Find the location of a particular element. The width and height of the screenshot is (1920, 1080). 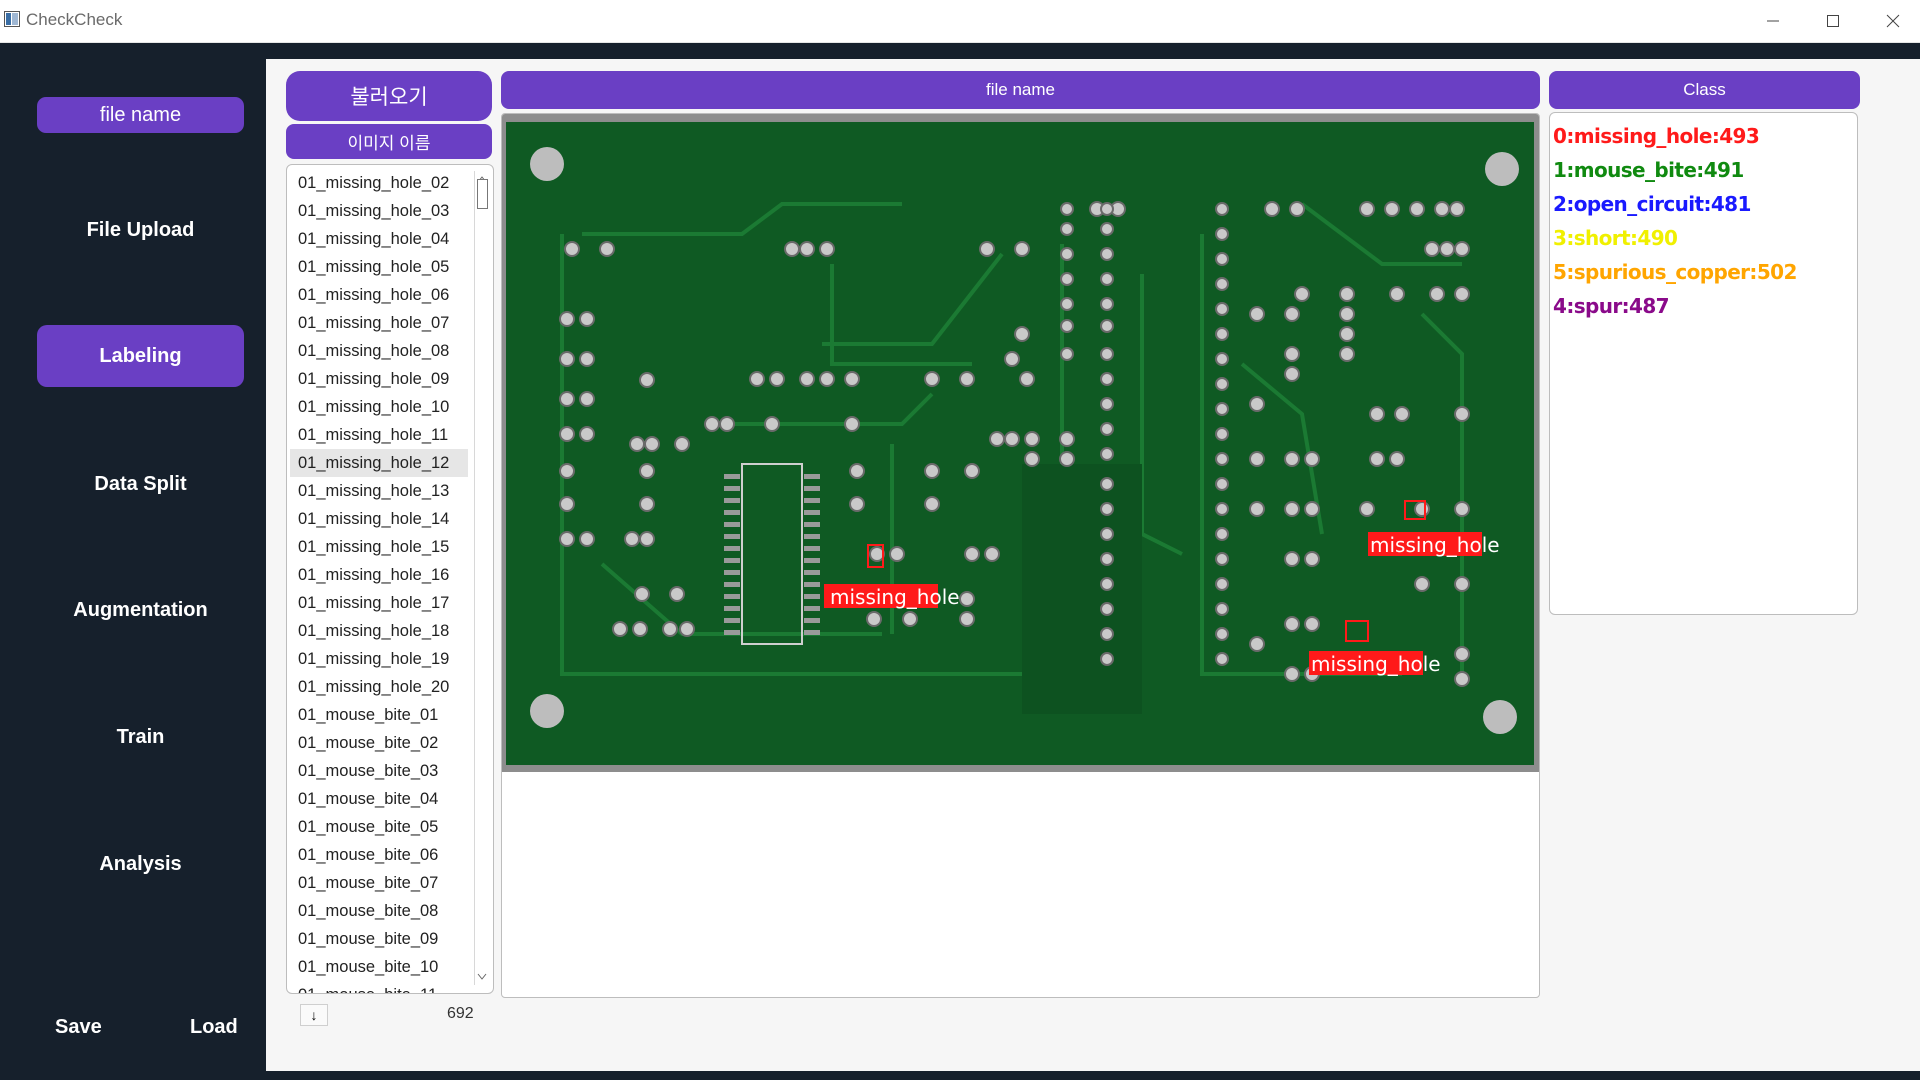

list-item: 01_mouse_bite_08 is located at coordinates (379, 911).